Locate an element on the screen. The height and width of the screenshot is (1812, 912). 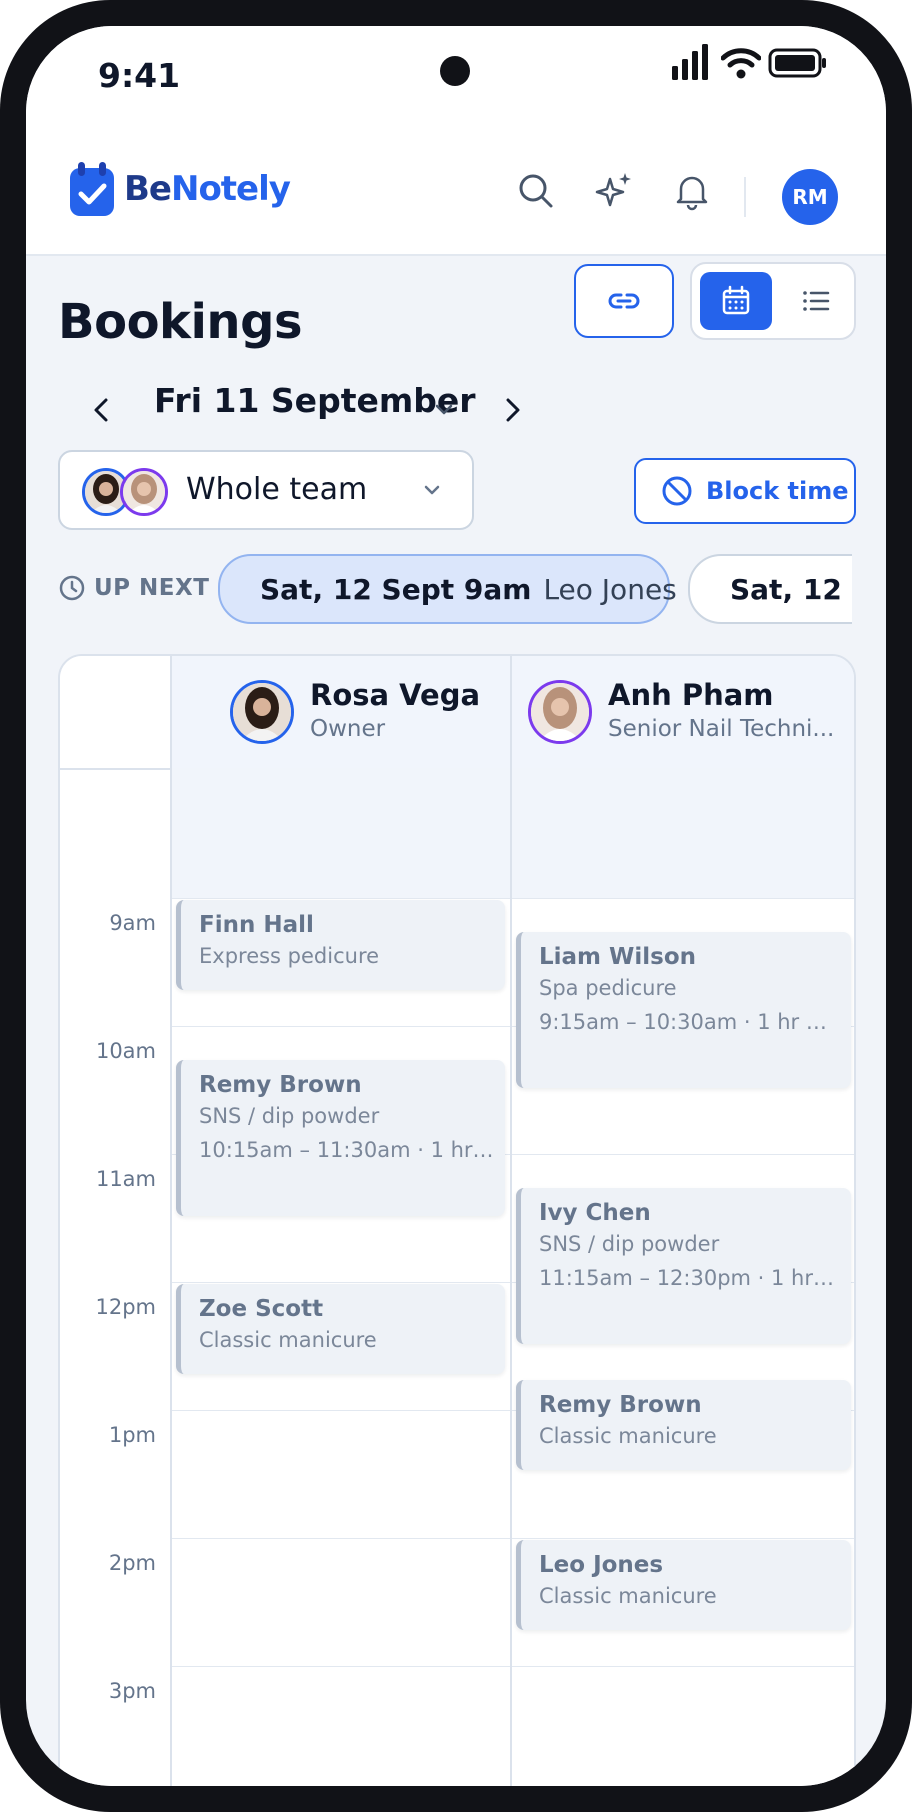
appointment-client: Leo Jones is located at coordinates (601, 1565).